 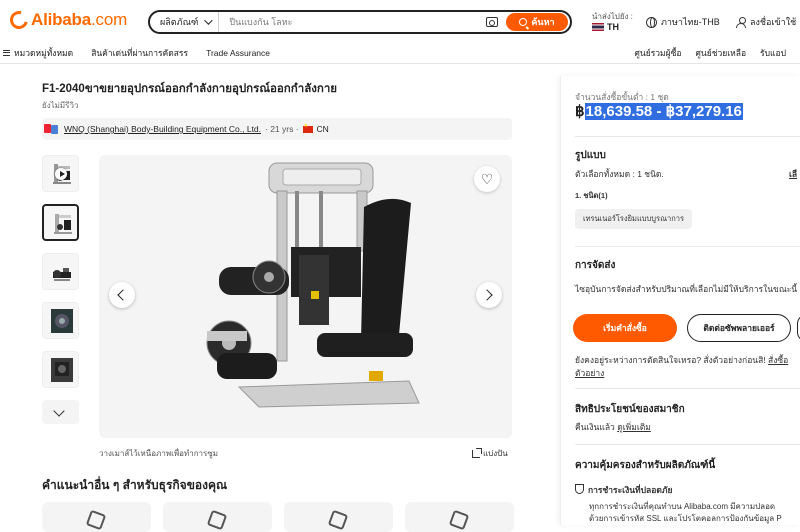 What do you see at coordinates (793, 174) in the screenshot?
I see `variant-select-link: เลื` at bounding box center [793, 174].